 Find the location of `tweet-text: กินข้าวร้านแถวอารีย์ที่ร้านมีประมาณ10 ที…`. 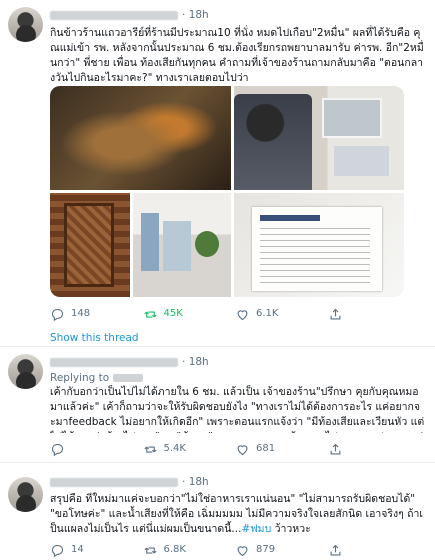

tweet-text: กินข้าวร้านแถวอารีย์ที่ร้านมีประมาณ10 ที… is located at coordinates (237, 55).